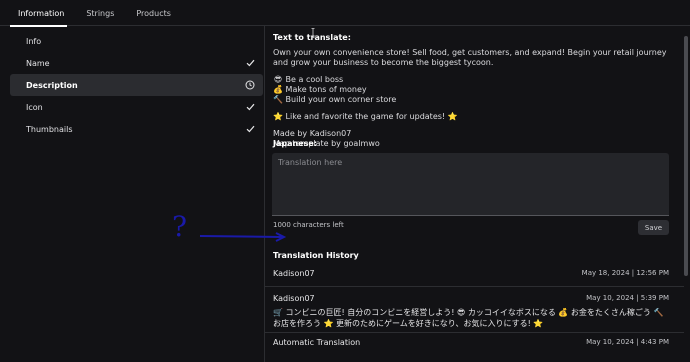  I want to click on text-cursor-icon, so click(313, 33).